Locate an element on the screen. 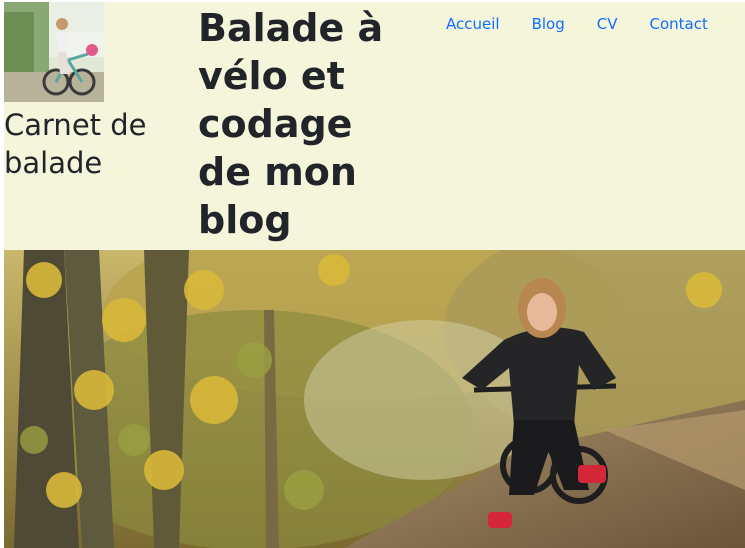  nav-link-cv: CV is located at coordinates (607, 24).